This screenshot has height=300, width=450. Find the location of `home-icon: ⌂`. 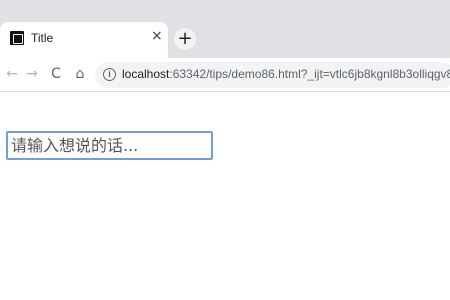

home-icon: ⌂ is located at coordinates (80, 74).